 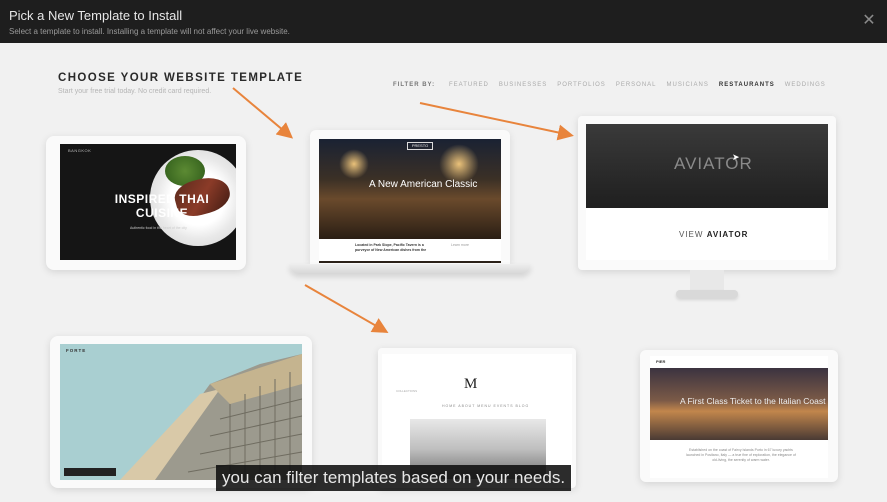 I want to click on filter-featured: FEATURED, so click(x=469, y=85).